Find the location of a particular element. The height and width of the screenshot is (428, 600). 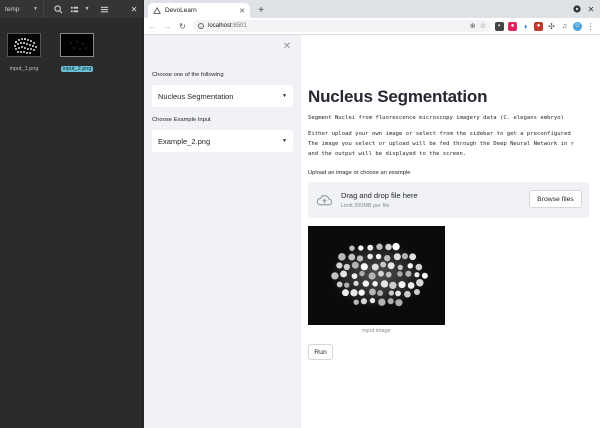

sidebar-close-button: ✕ is located at coordinates (287, 46).